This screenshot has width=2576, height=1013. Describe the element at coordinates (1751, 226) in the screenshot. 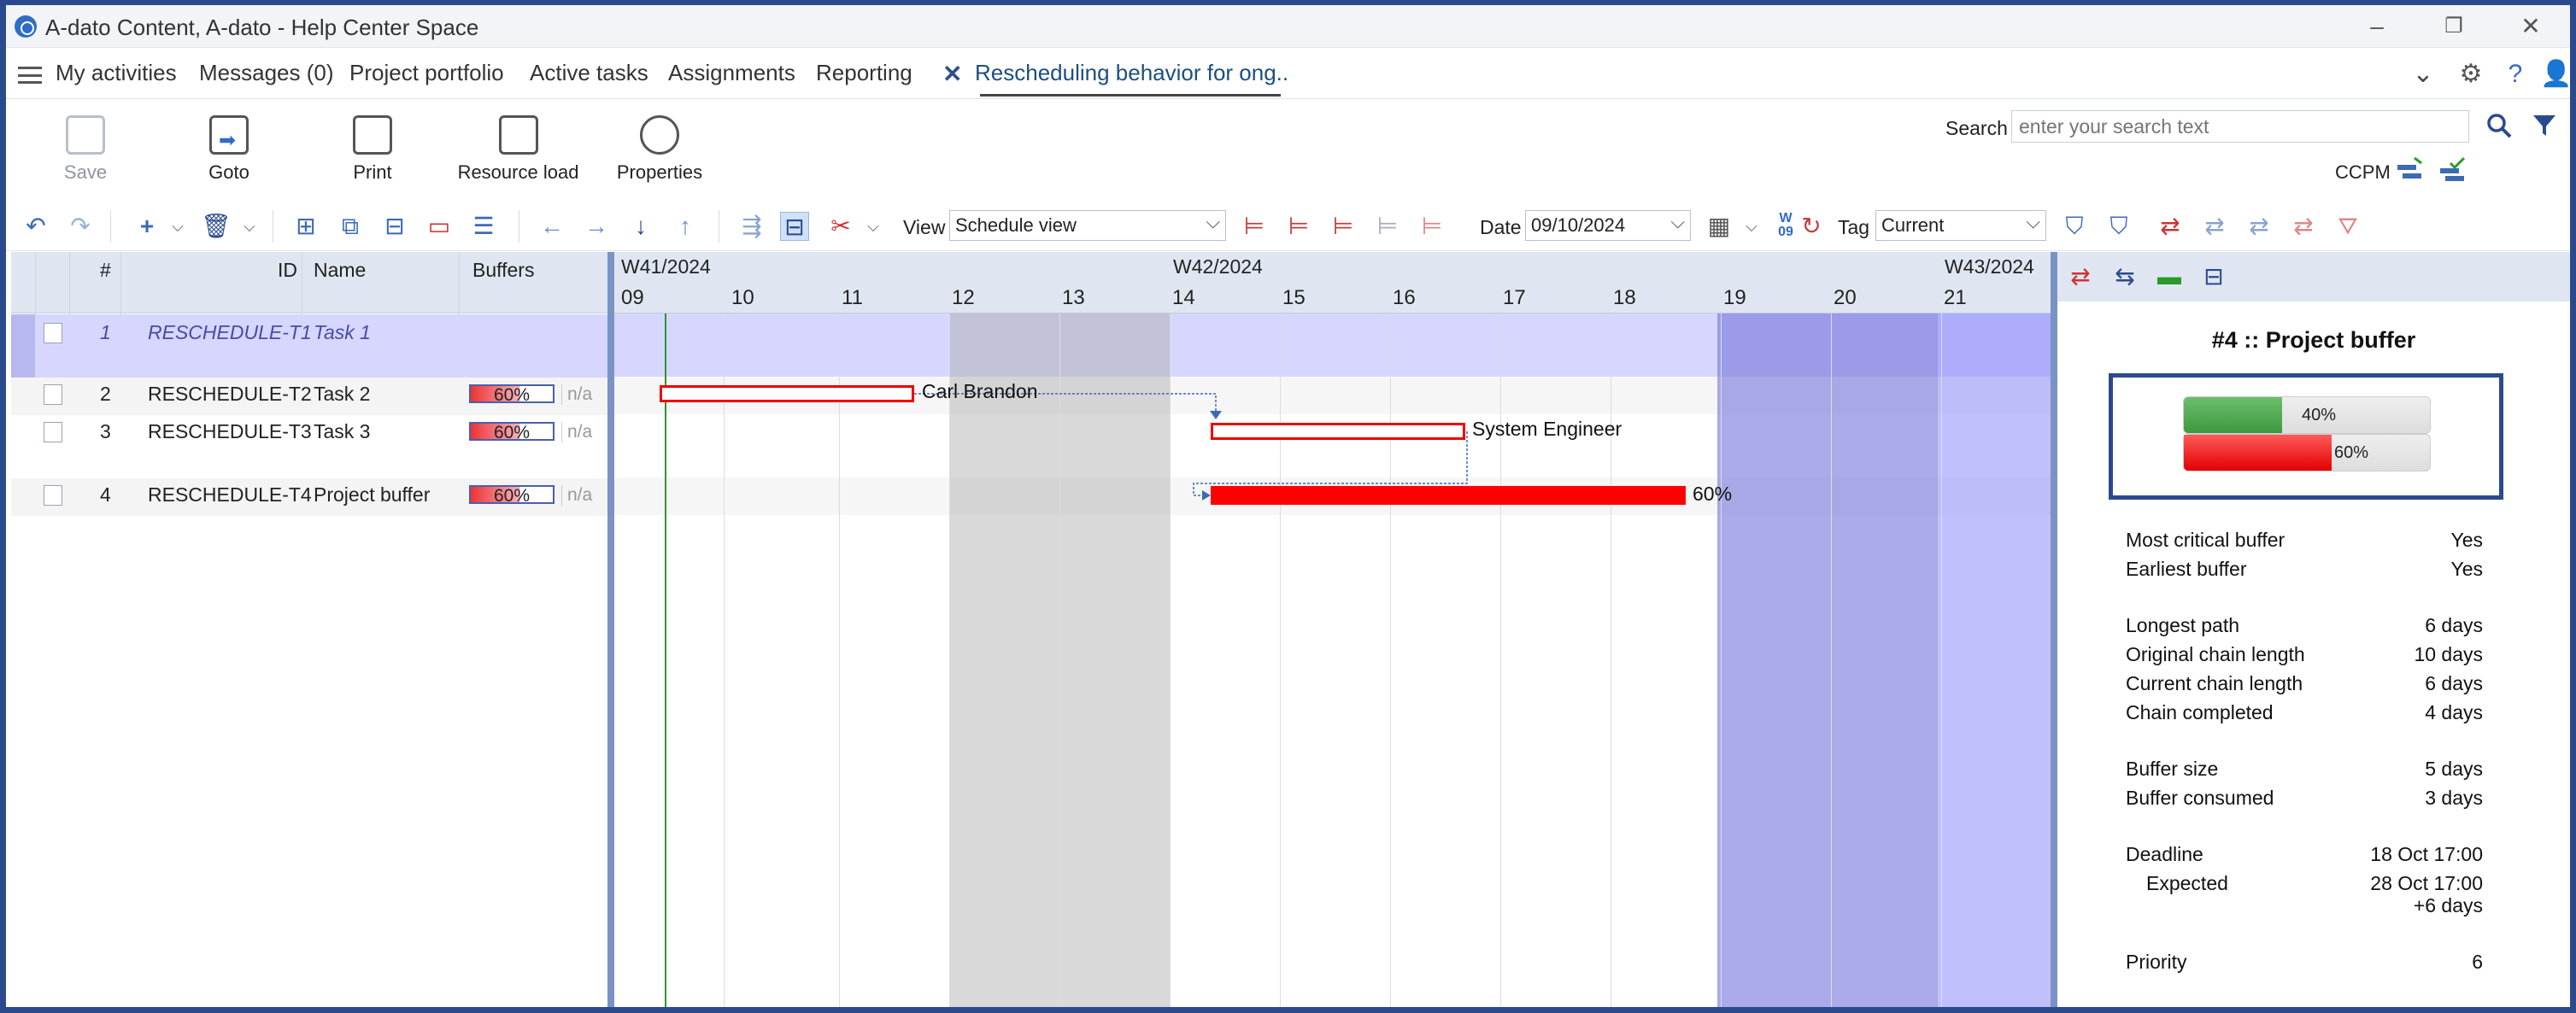

I see `calendar-dropdown-chevron-icon: ⌵` at that location.